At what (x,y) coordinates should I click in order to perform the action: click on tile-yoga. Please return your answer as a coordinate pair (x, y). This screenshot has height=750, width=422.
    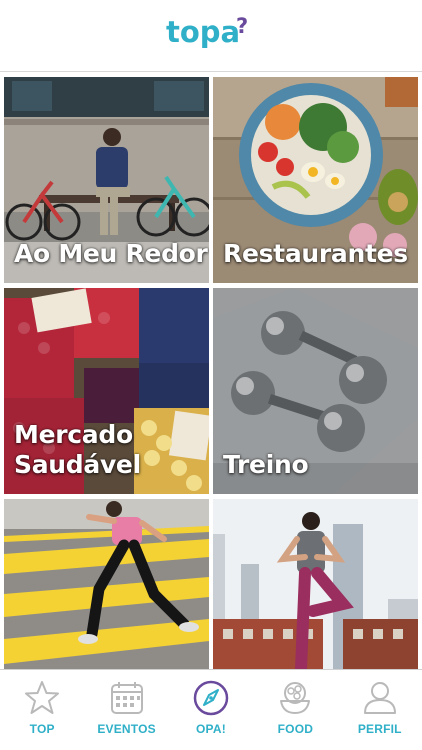
    Looking at the image, I should click on (315, 584).